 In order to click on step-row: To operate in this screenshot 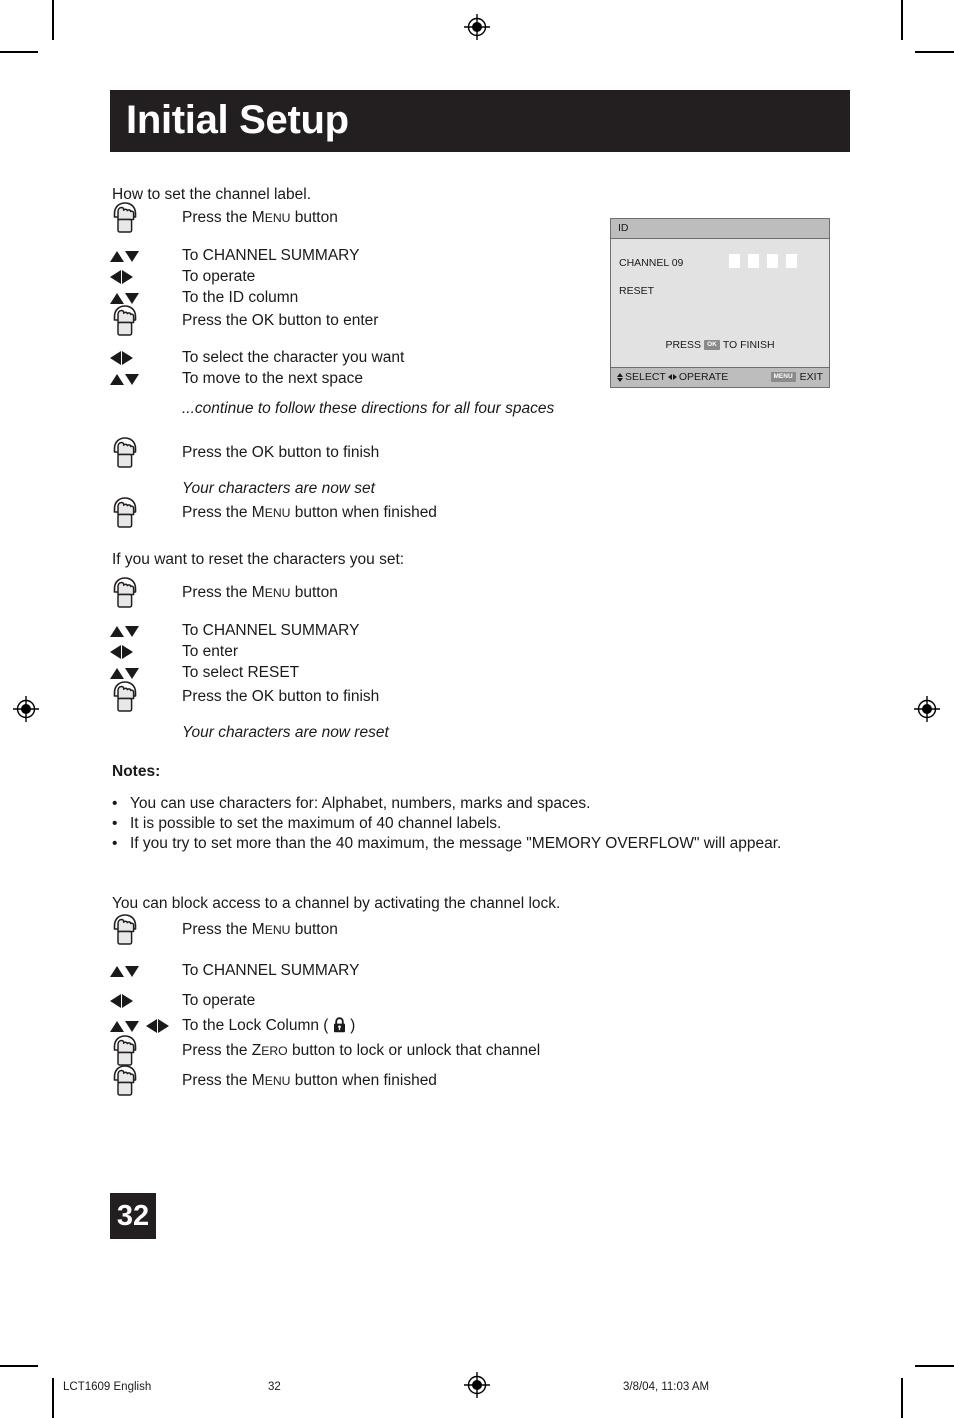, I will do `click(480, 1001)`.